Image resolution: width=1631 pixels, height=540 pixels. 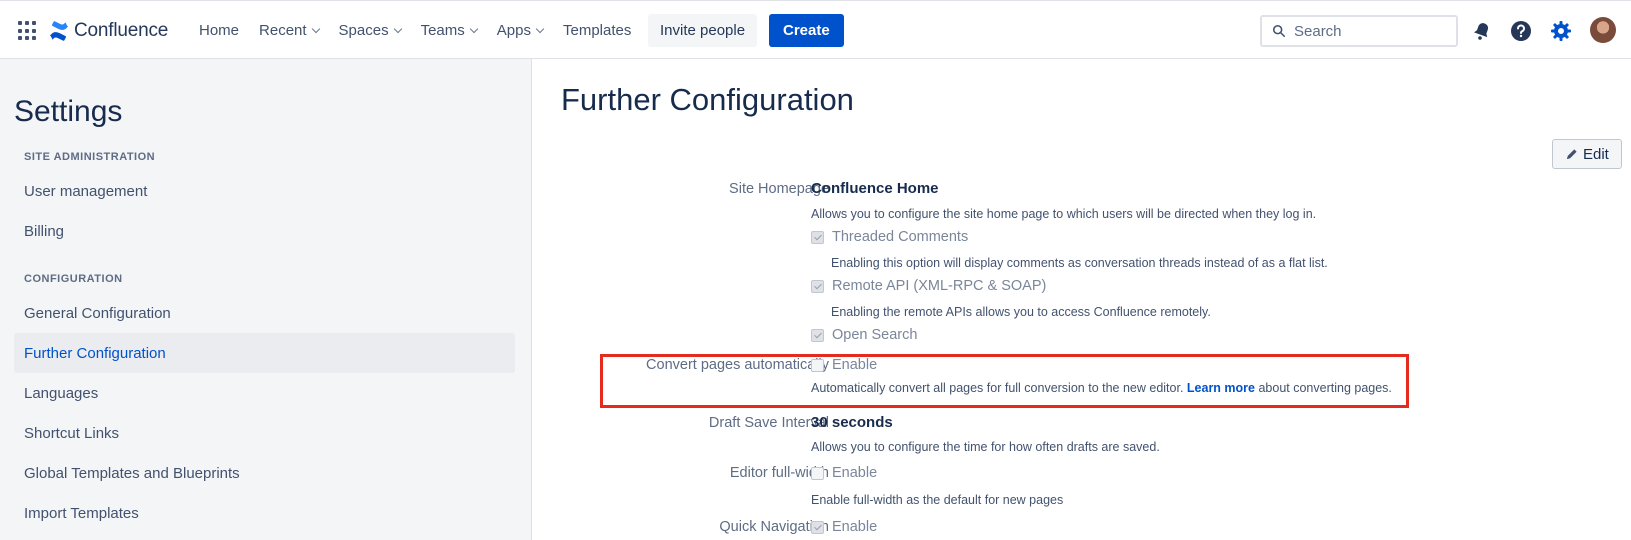 I want to click on nav-home-label: Home, so click(x=219, y=30).